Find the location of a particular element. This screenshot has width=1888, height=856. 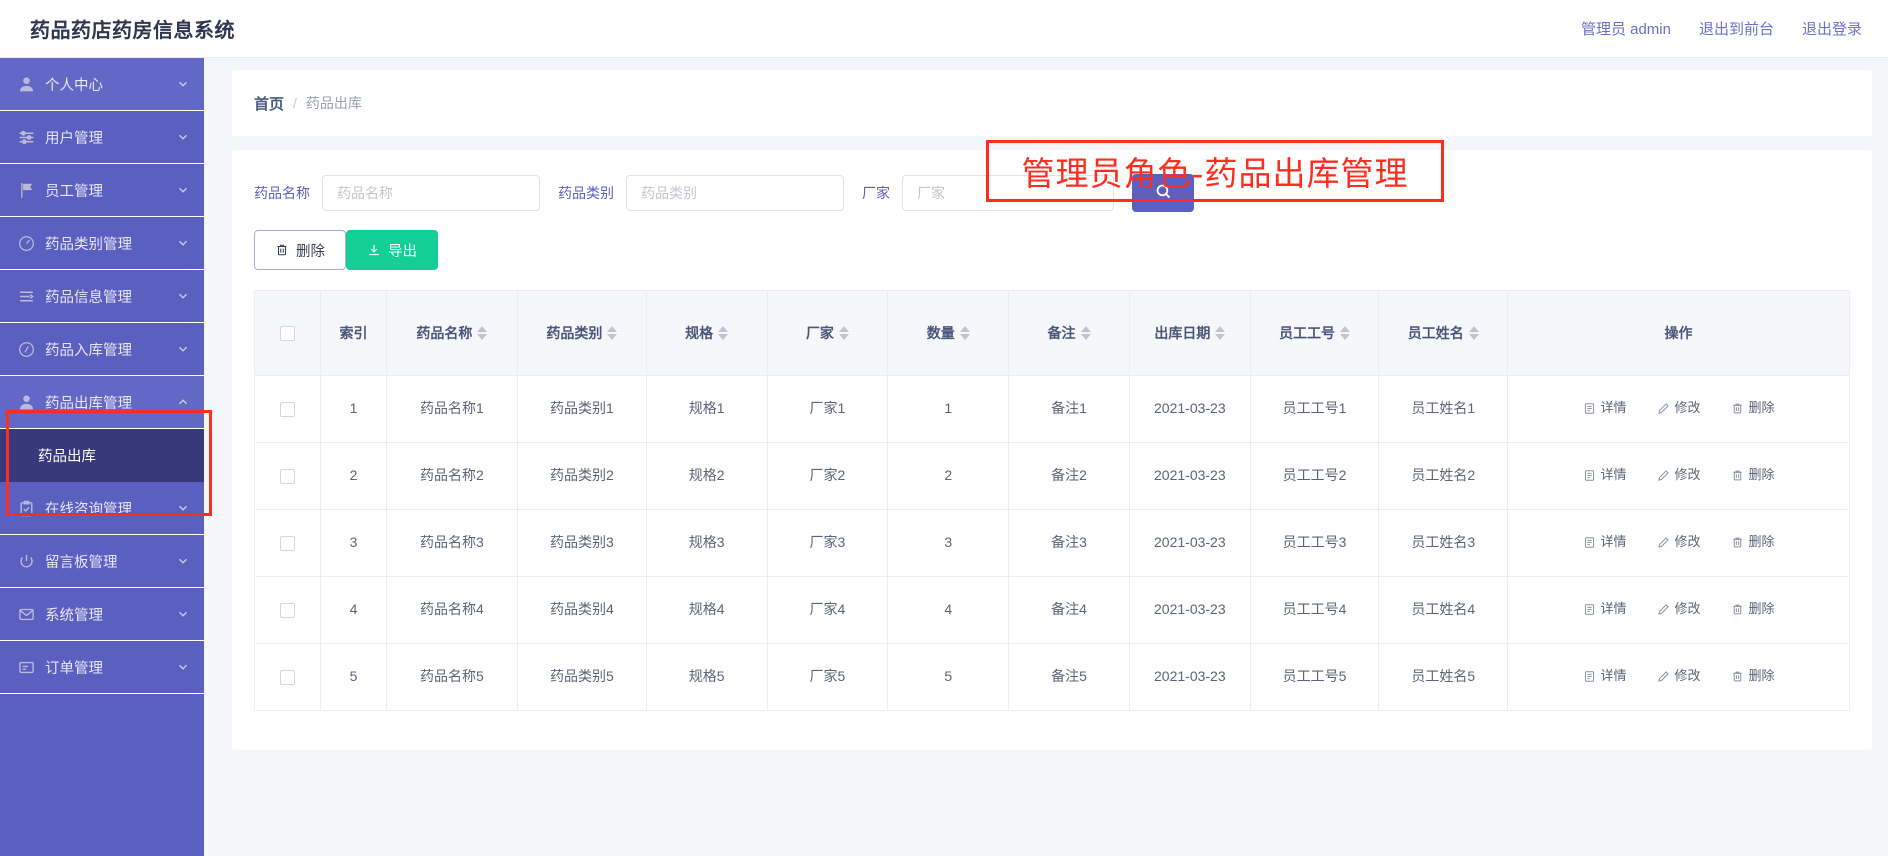

cell-employee-no: 员工工号3 is located at coordinates (1315, 543).